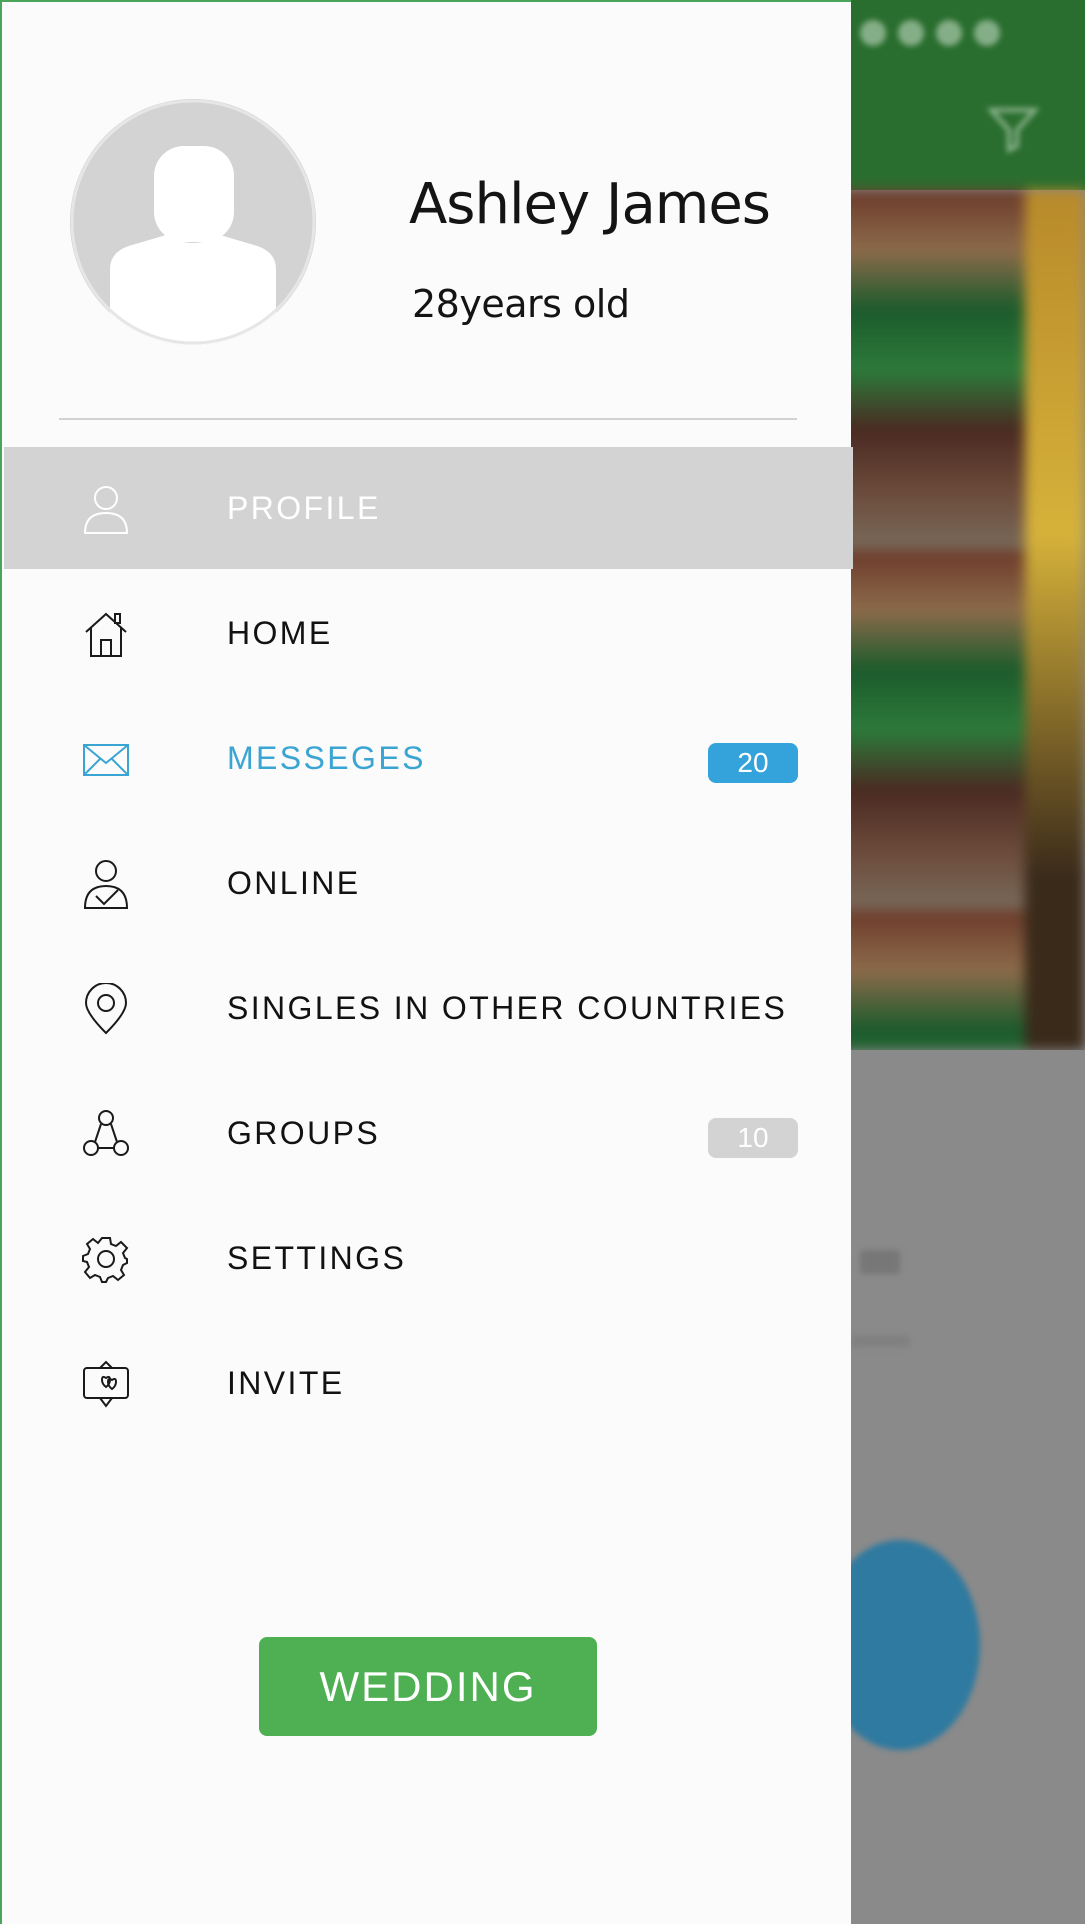 The height and width of the screenshot is (1924, 1085). Describe the element at coordinates (428, 1383) in the screenshot. I see `menu-item-invite: INVITE` at that location.